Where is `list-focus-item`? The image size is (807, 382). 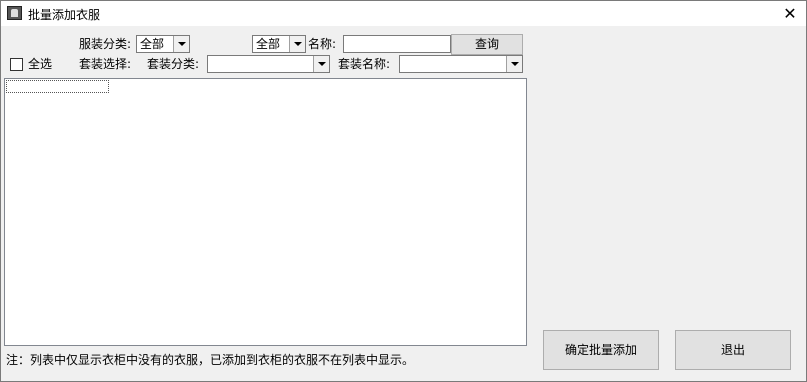 list-focus-item is located at coordinates (57, 86).